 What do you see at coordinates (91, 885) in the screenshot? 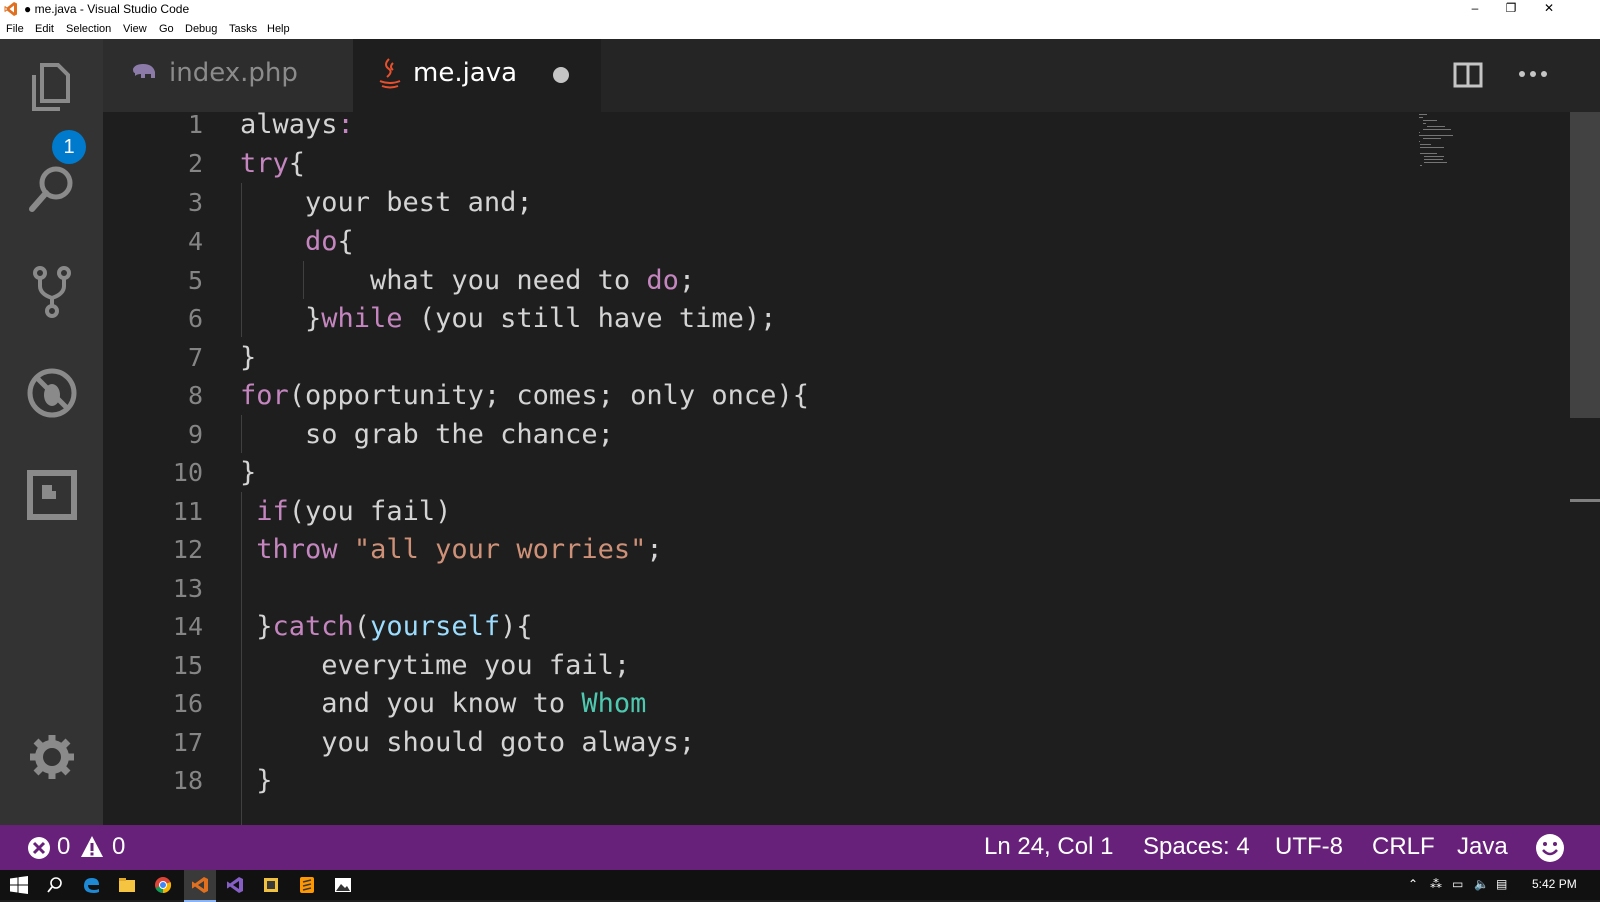
I see `edge-browser-icon` at bounding box center [91, 885].